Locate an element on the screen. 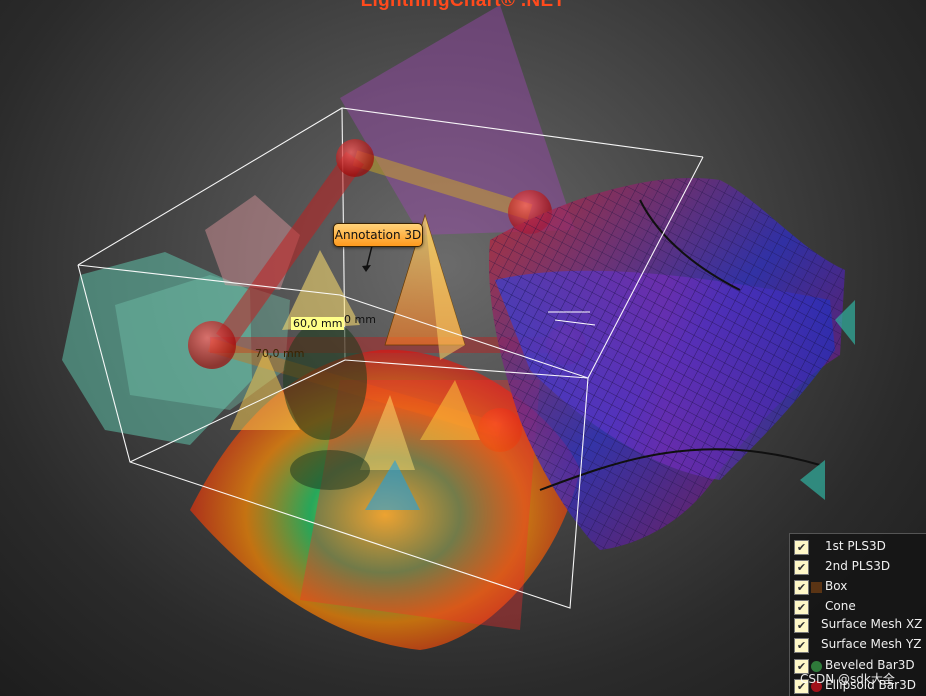 The height and width of the screenshot is (696, 926). legend-item-surface-mesh-xz: ✔ Surface Mesh XZ is located at coordinates (858, 625).